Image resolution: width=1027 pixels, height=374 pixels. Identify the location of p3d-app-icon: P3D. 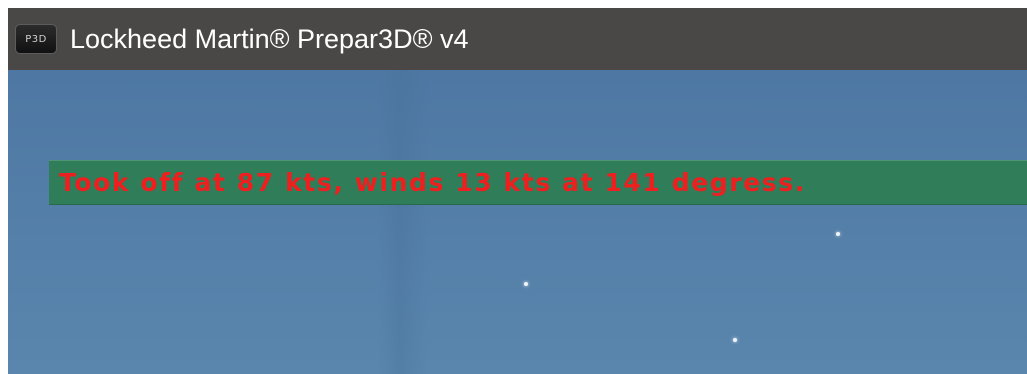
(36, 39).